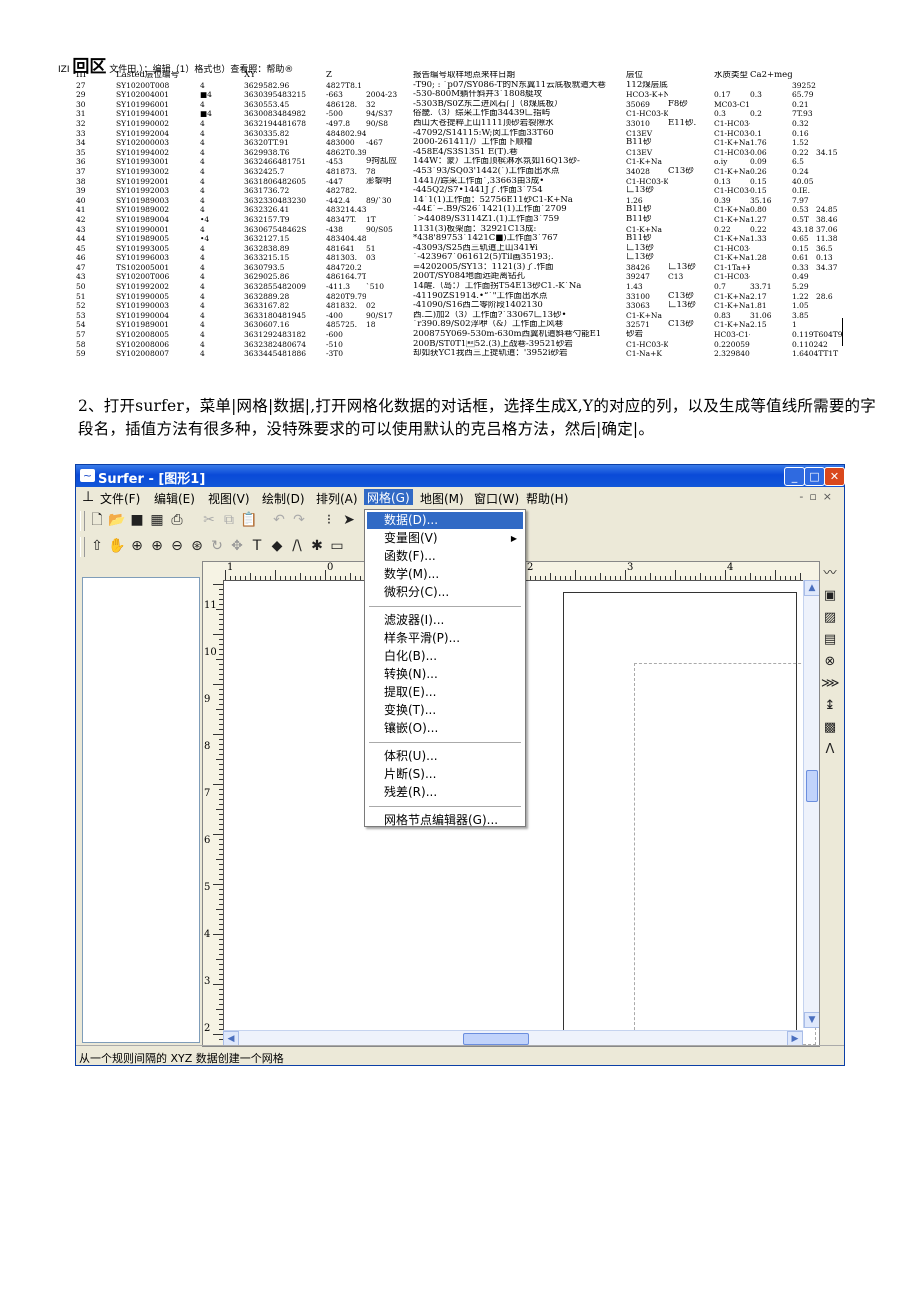 The image size is (920, 1302). I want to click on base-map-icon: ▣, so click(830, 596).